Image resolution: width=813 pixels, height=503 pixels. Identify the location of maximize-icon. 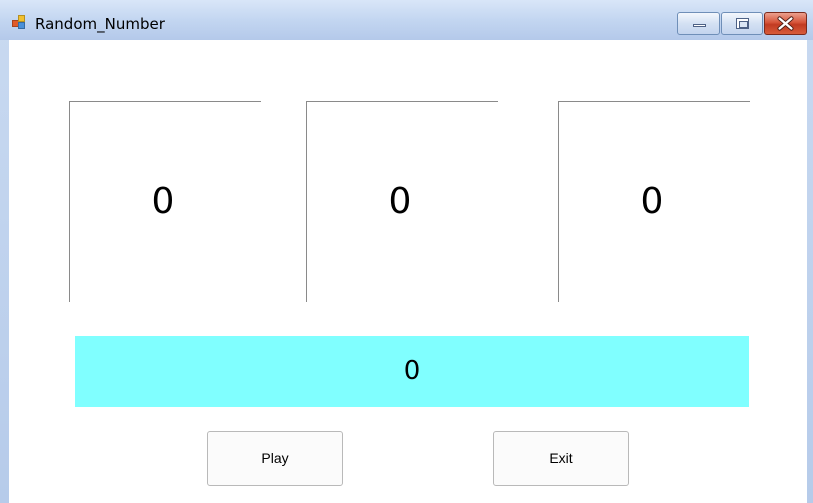
(742, 23).